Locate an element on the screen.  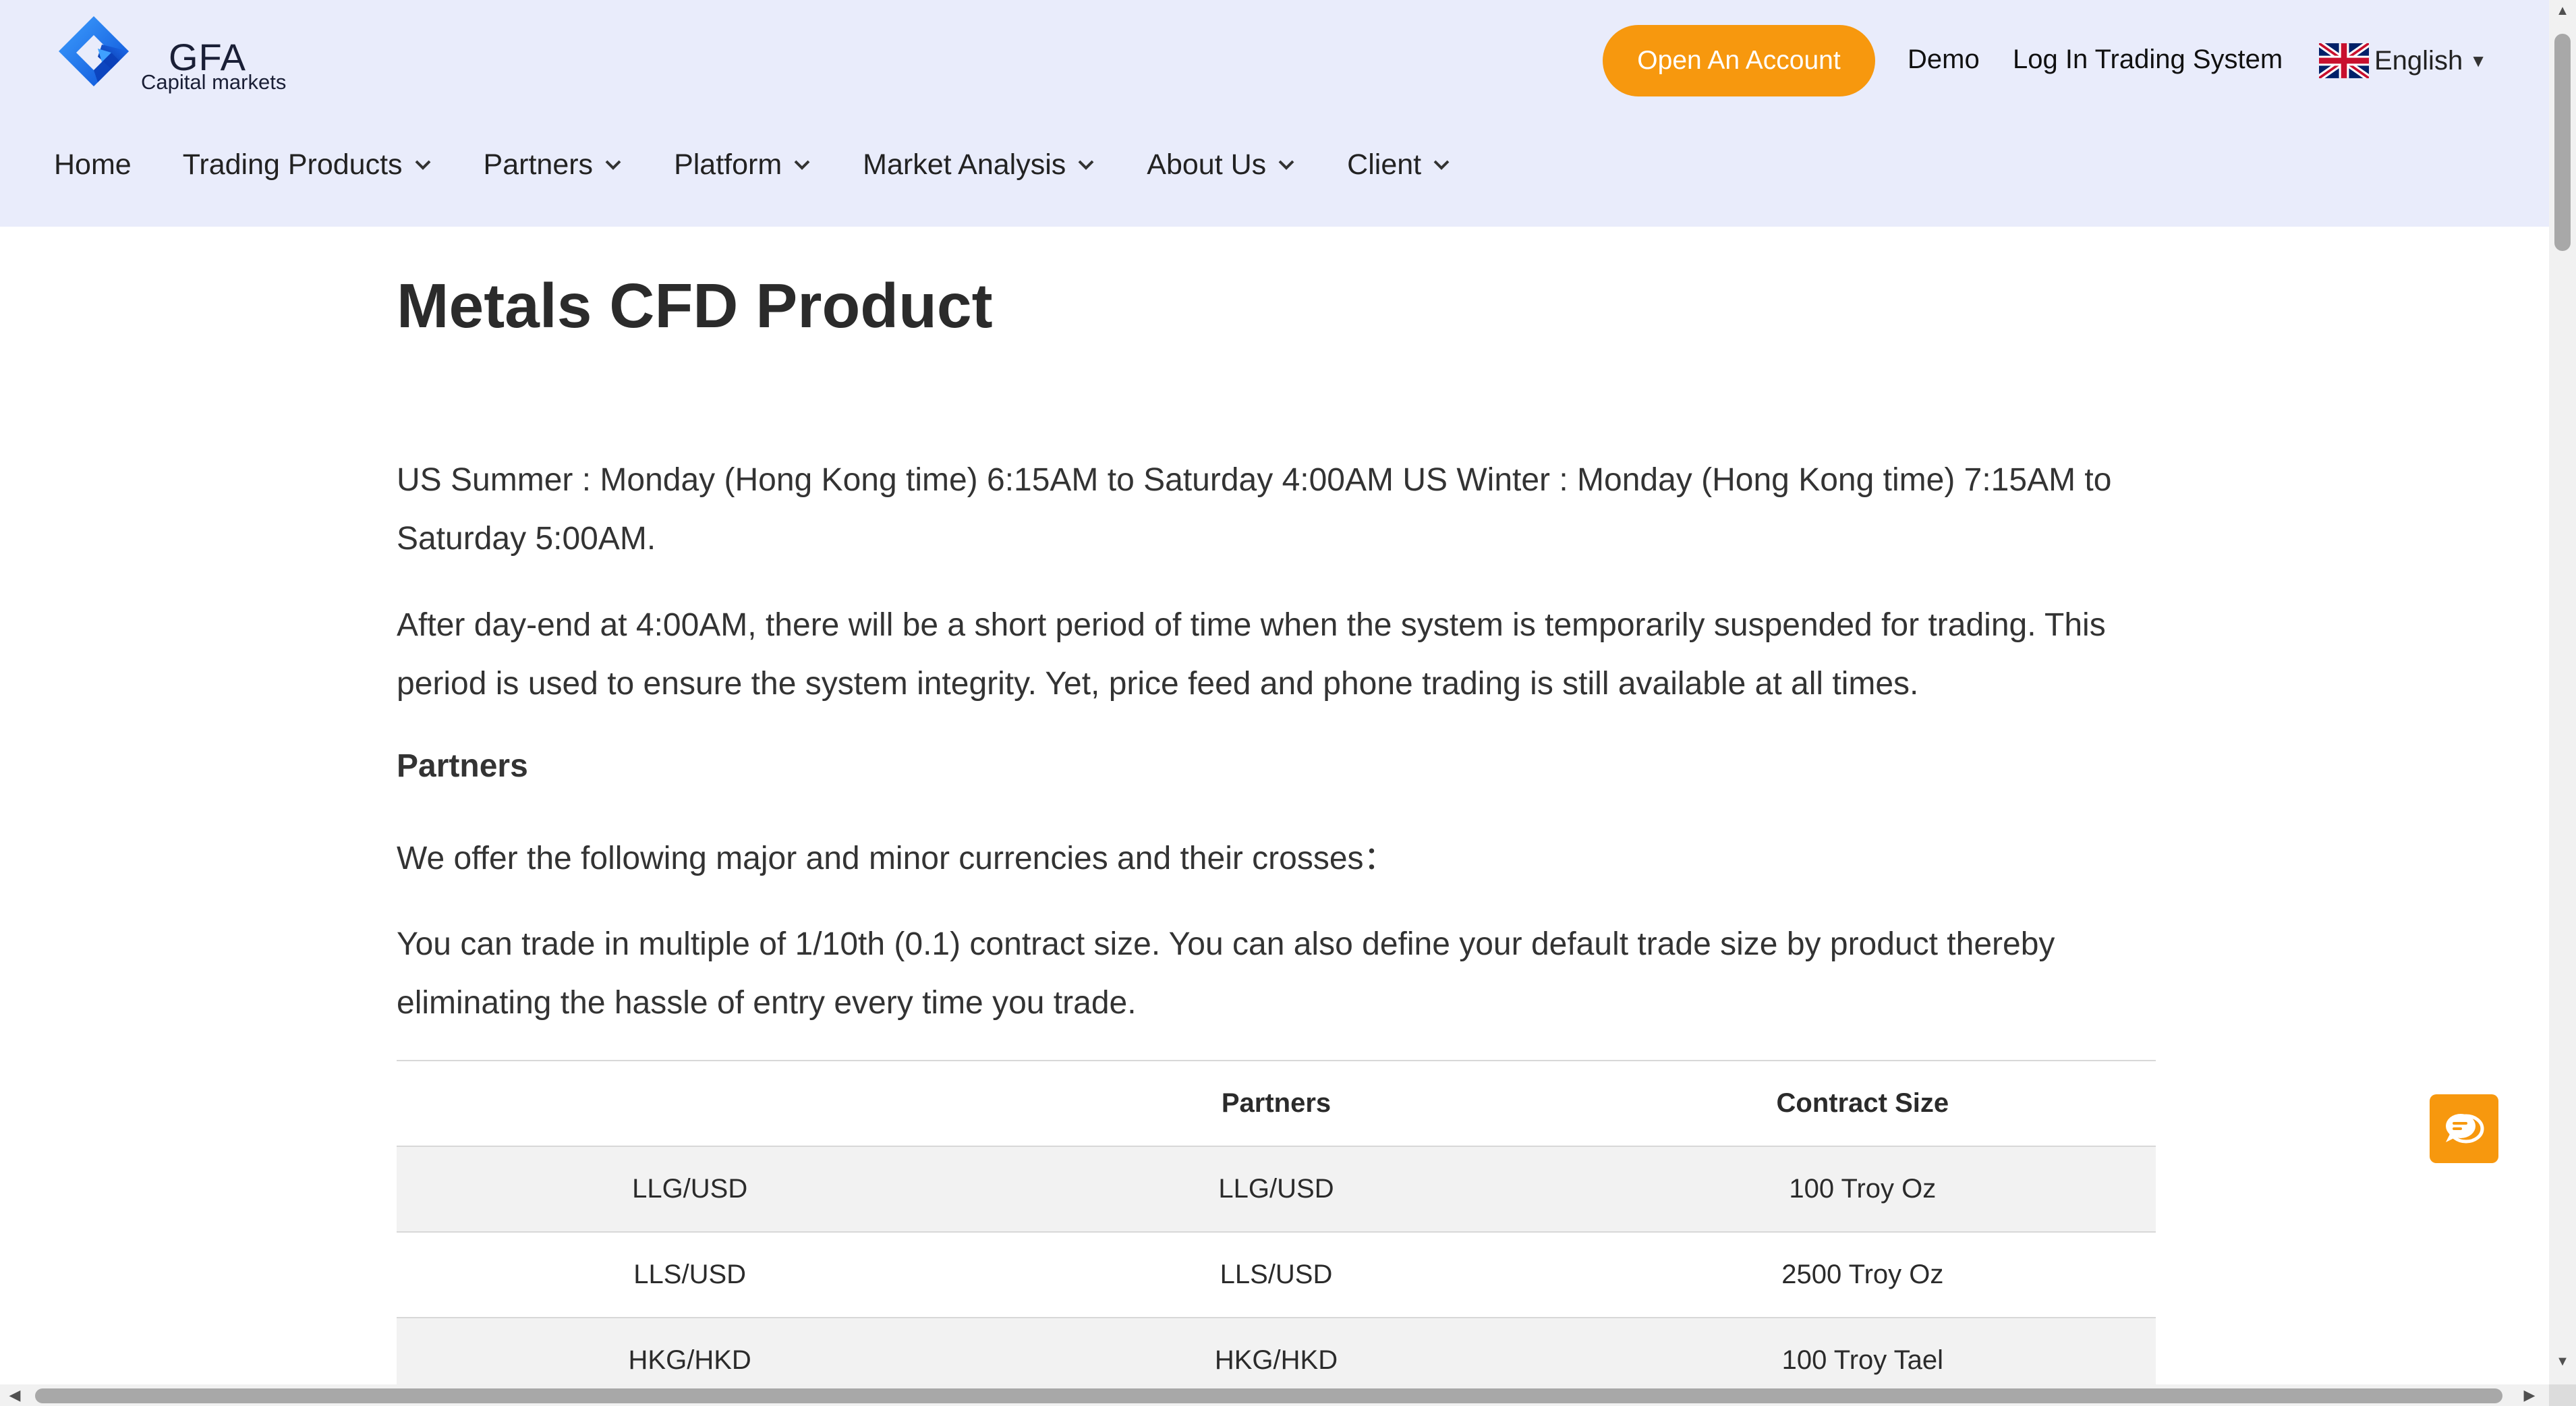
table-header-cell: Partners is located at coordinates (1276, 1103).